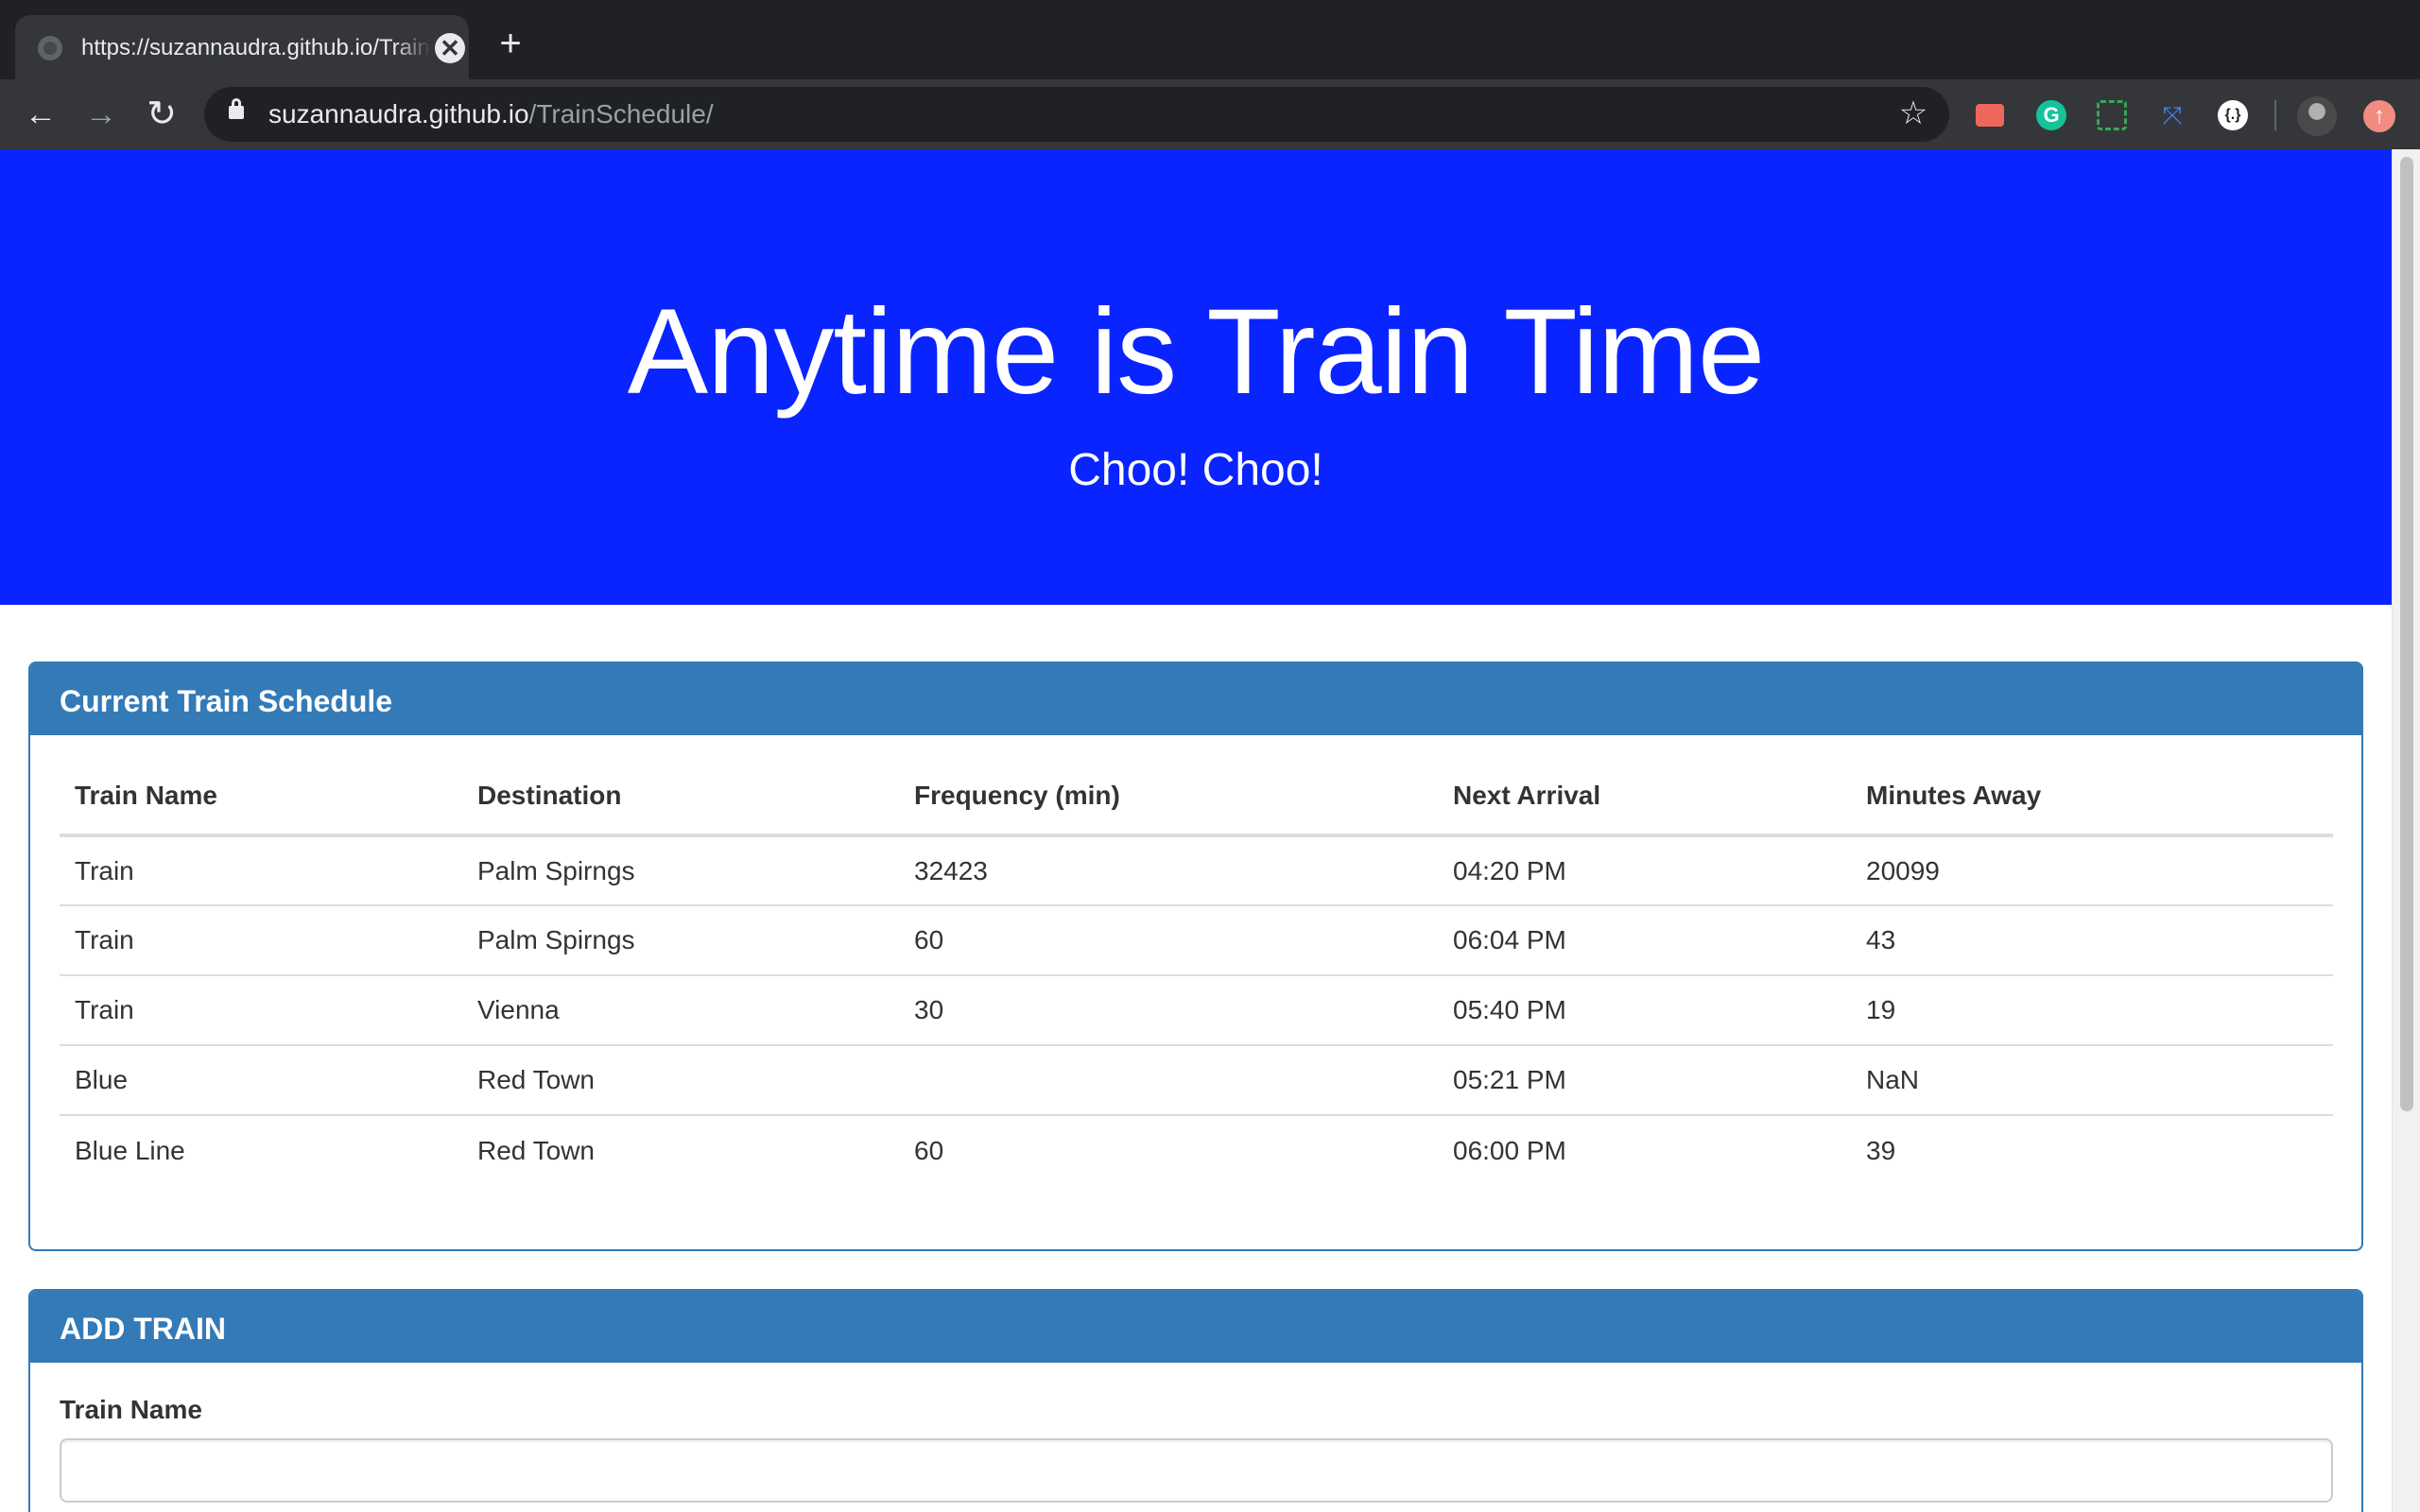  I want to click on table-cell, so click(1168, 1080).